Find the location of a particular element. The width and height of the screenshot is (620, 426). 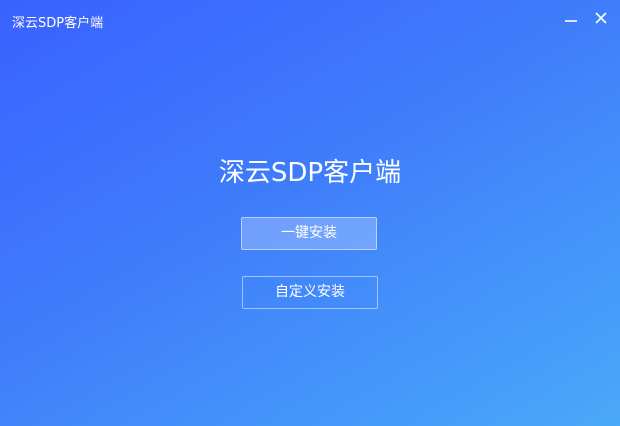

close-icon is located at coordinates (601, 18).